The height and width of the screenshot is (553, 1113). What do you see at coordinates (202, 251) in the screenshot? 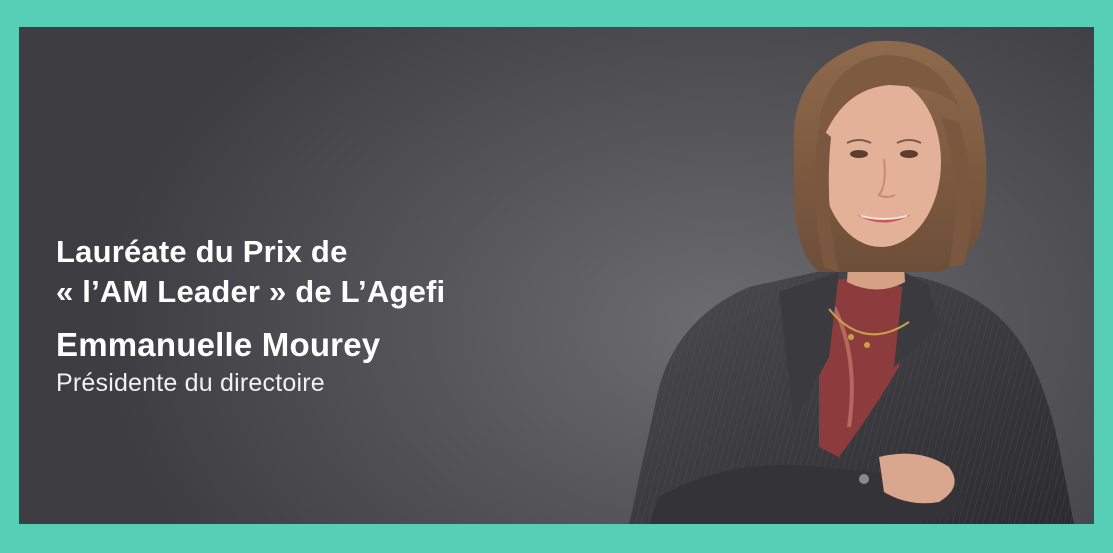
I see `award-headline-line1: Lauréate du Prix de` at bounding box center [202, 251].